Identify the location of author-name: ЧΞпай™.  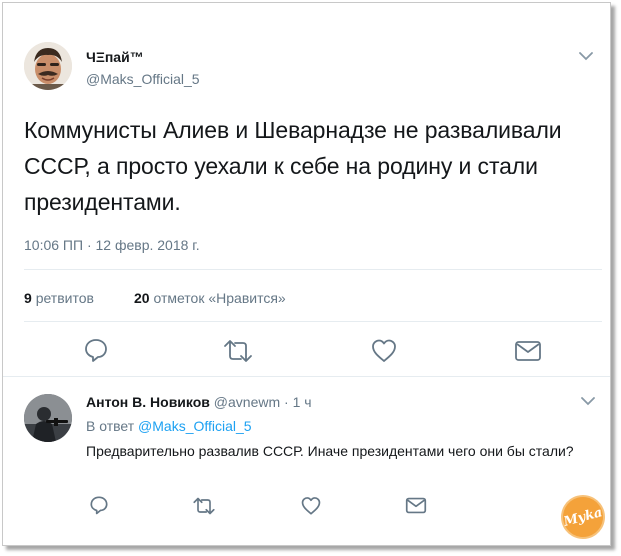
(115, 57).